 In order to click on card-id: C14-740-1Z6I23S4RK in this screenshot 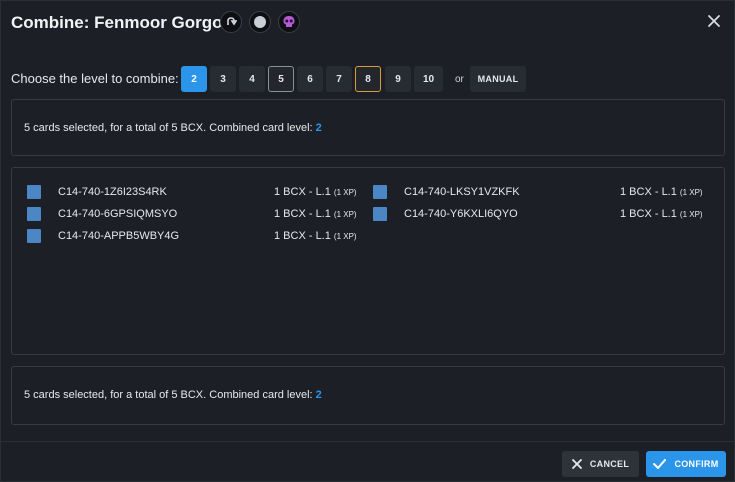, I will do `click(112, 192)`.